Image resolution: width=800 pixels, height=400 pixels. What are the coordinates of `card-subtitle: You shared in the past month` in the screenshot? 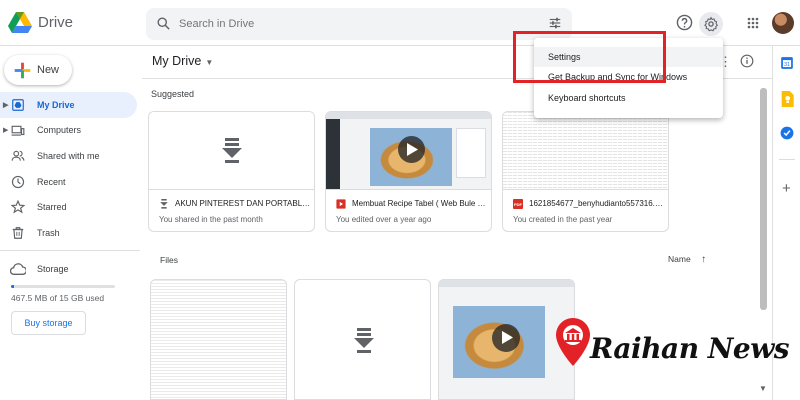 It's located at (211, 219).